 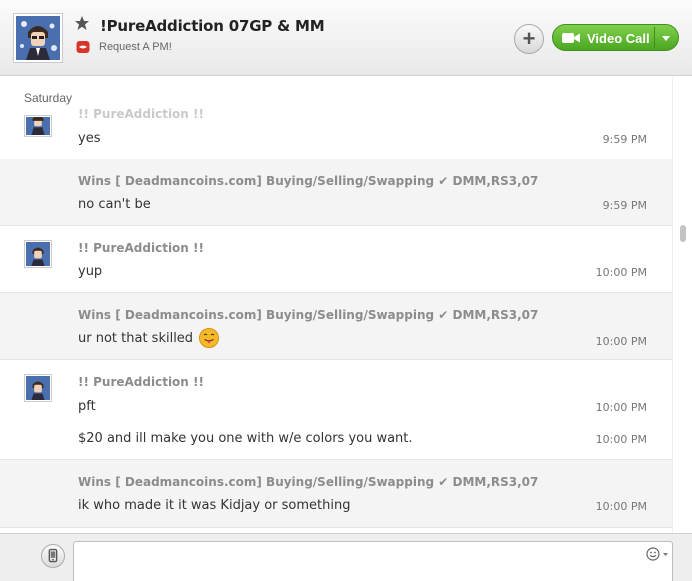 I want to click on conversation-scrollbar, so click(x=682, y=305).